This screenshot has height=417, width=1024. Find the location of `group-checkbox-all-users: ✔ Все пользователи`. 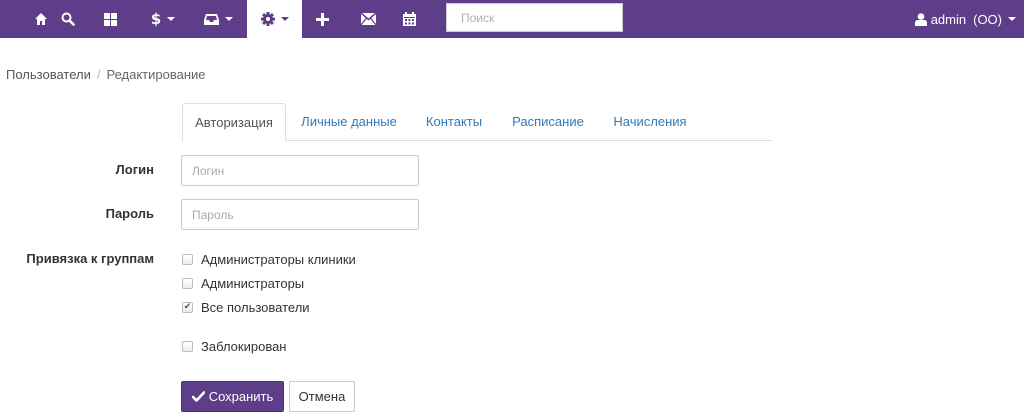

group-checkbox-all-users: ✔ Все пользователи is located at coordinates (246, 307).